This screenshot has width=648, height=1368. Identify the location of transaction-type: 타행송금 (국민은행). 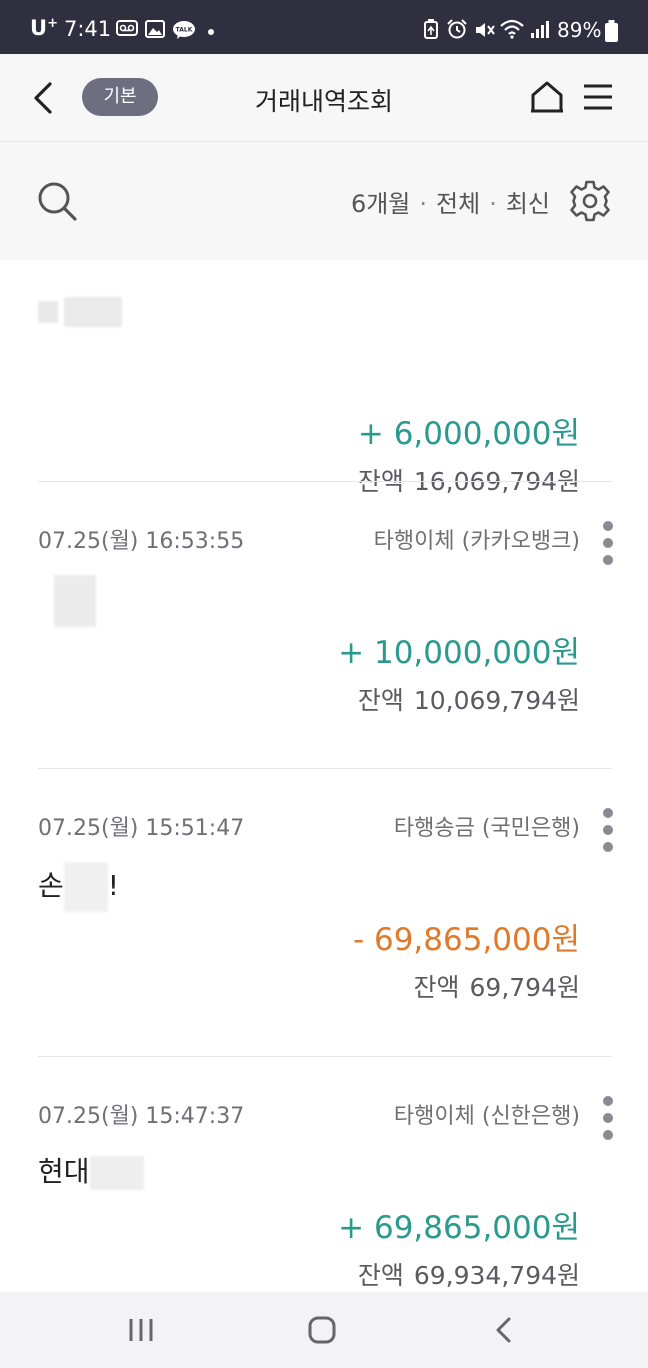
(486, 828).